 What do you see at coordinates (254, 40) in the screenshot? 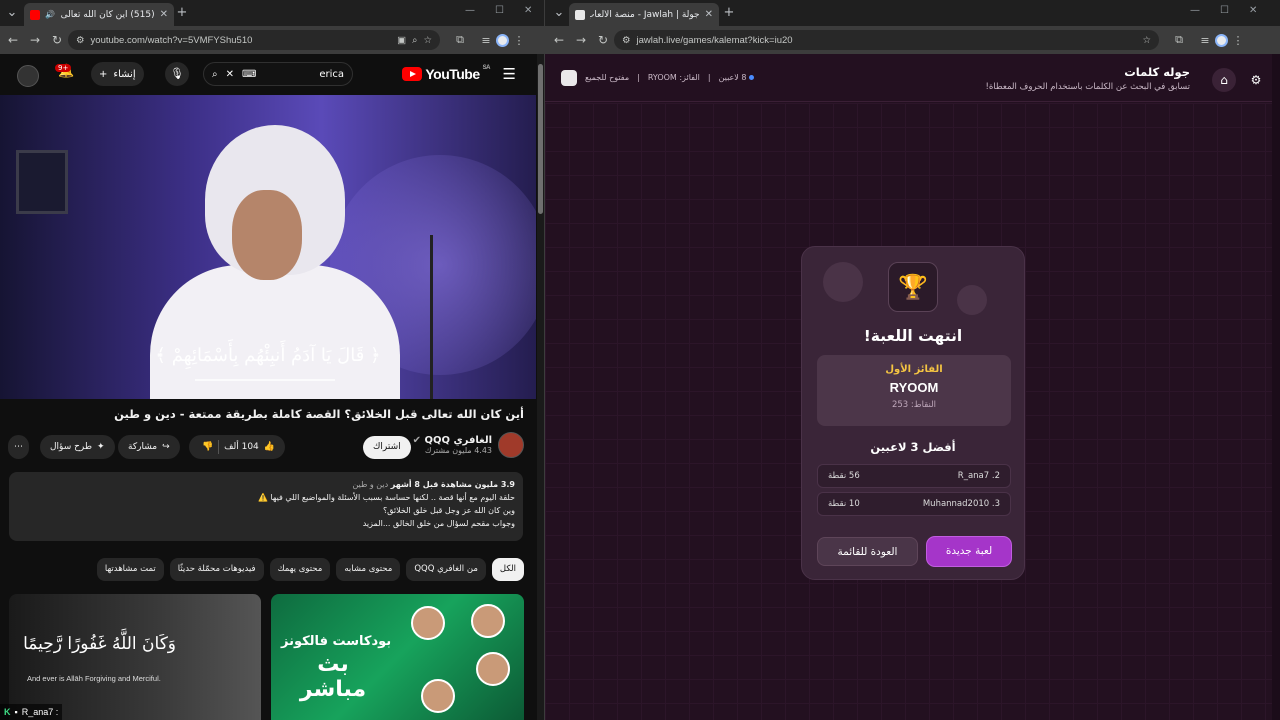
I see `address-bar: ⚙ youtube.com/watch?v=5VMFYShu510 ▣ ⌕ ☆` at bounding box center [254, 40].